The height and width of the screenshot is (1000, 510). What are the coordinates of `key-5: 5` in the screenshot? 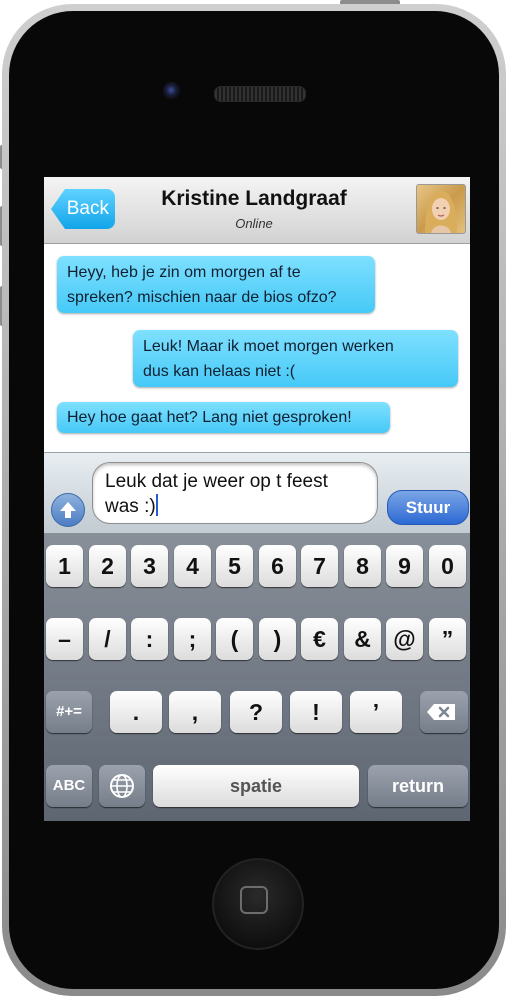 It's located at (234, 566).